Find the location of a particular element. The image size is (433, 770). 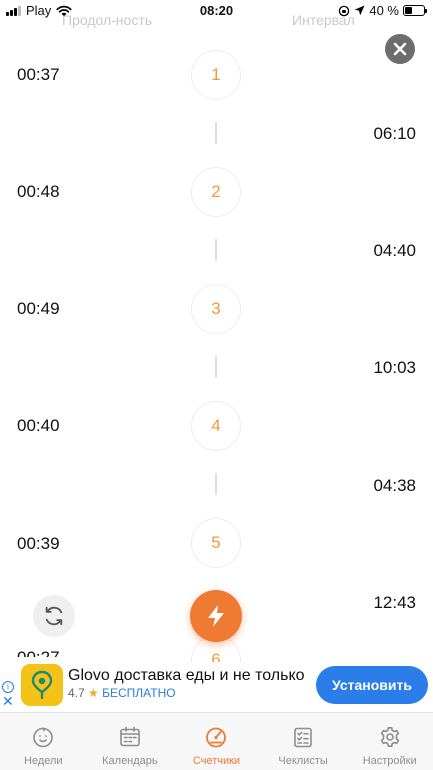

ad-rating: 4.7 is located at coordinates (76, 693).